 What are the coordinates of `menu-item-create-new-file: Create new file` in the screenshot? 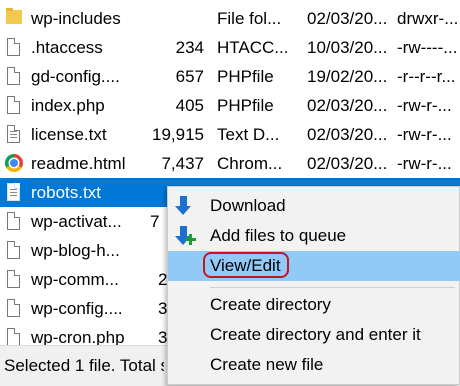 It's located at (314, 365).